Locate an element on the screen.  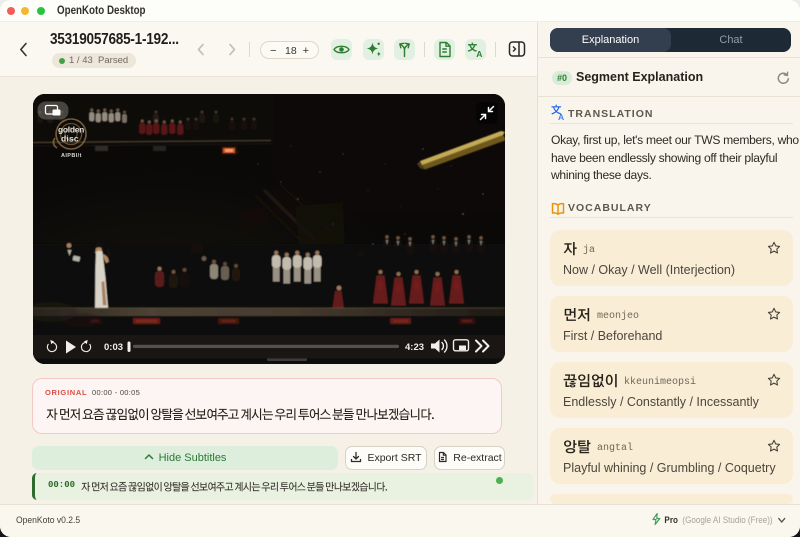
svg-text: AIPBI/t is located at coordinates (71, 156).